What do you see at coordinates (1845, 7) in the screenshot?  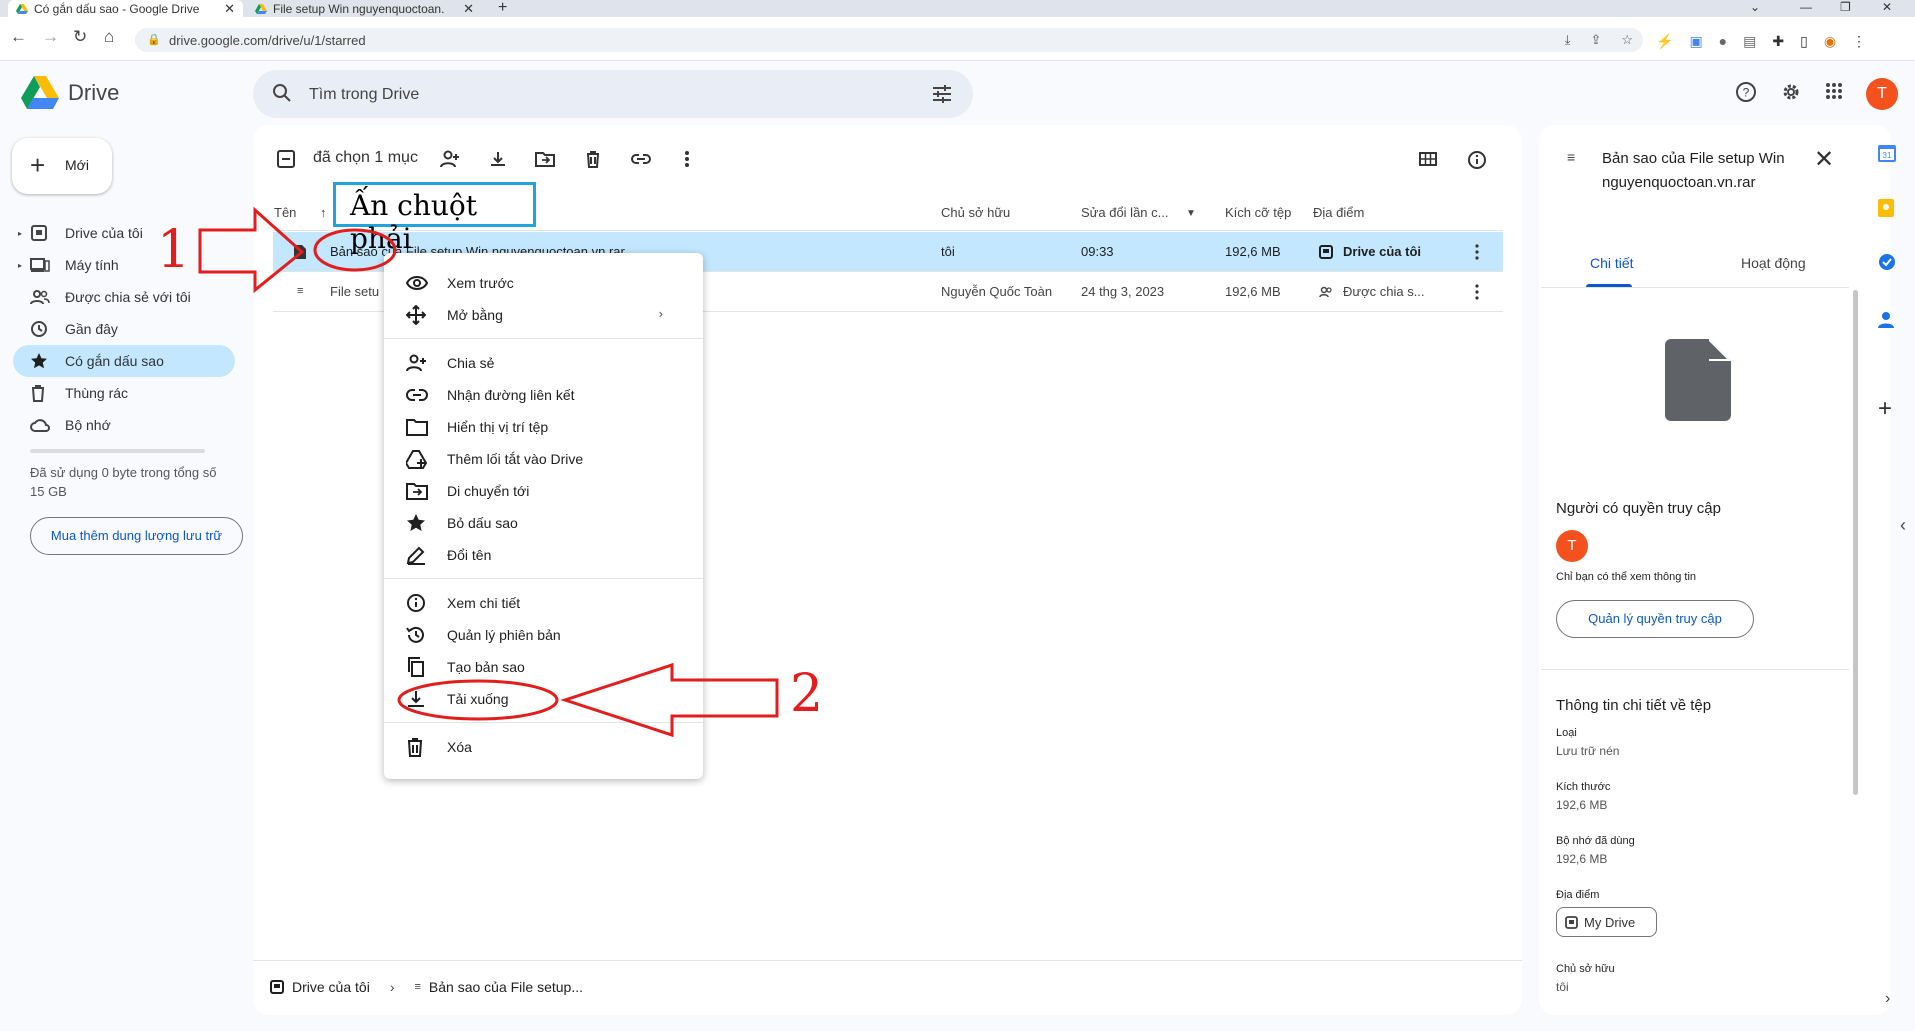 I see `restore-icon: ❐` at bounding box center [1845, 7].